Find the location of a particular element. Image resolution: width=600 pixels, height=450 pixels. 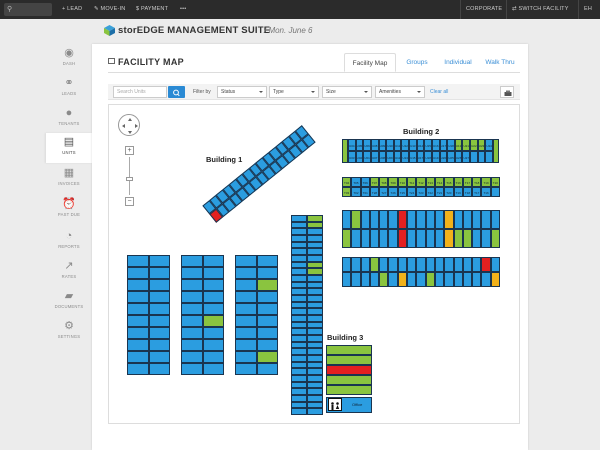

switch-facility-button: ⇄ SWITCH FACILITY is located at coordinates (540, 9).